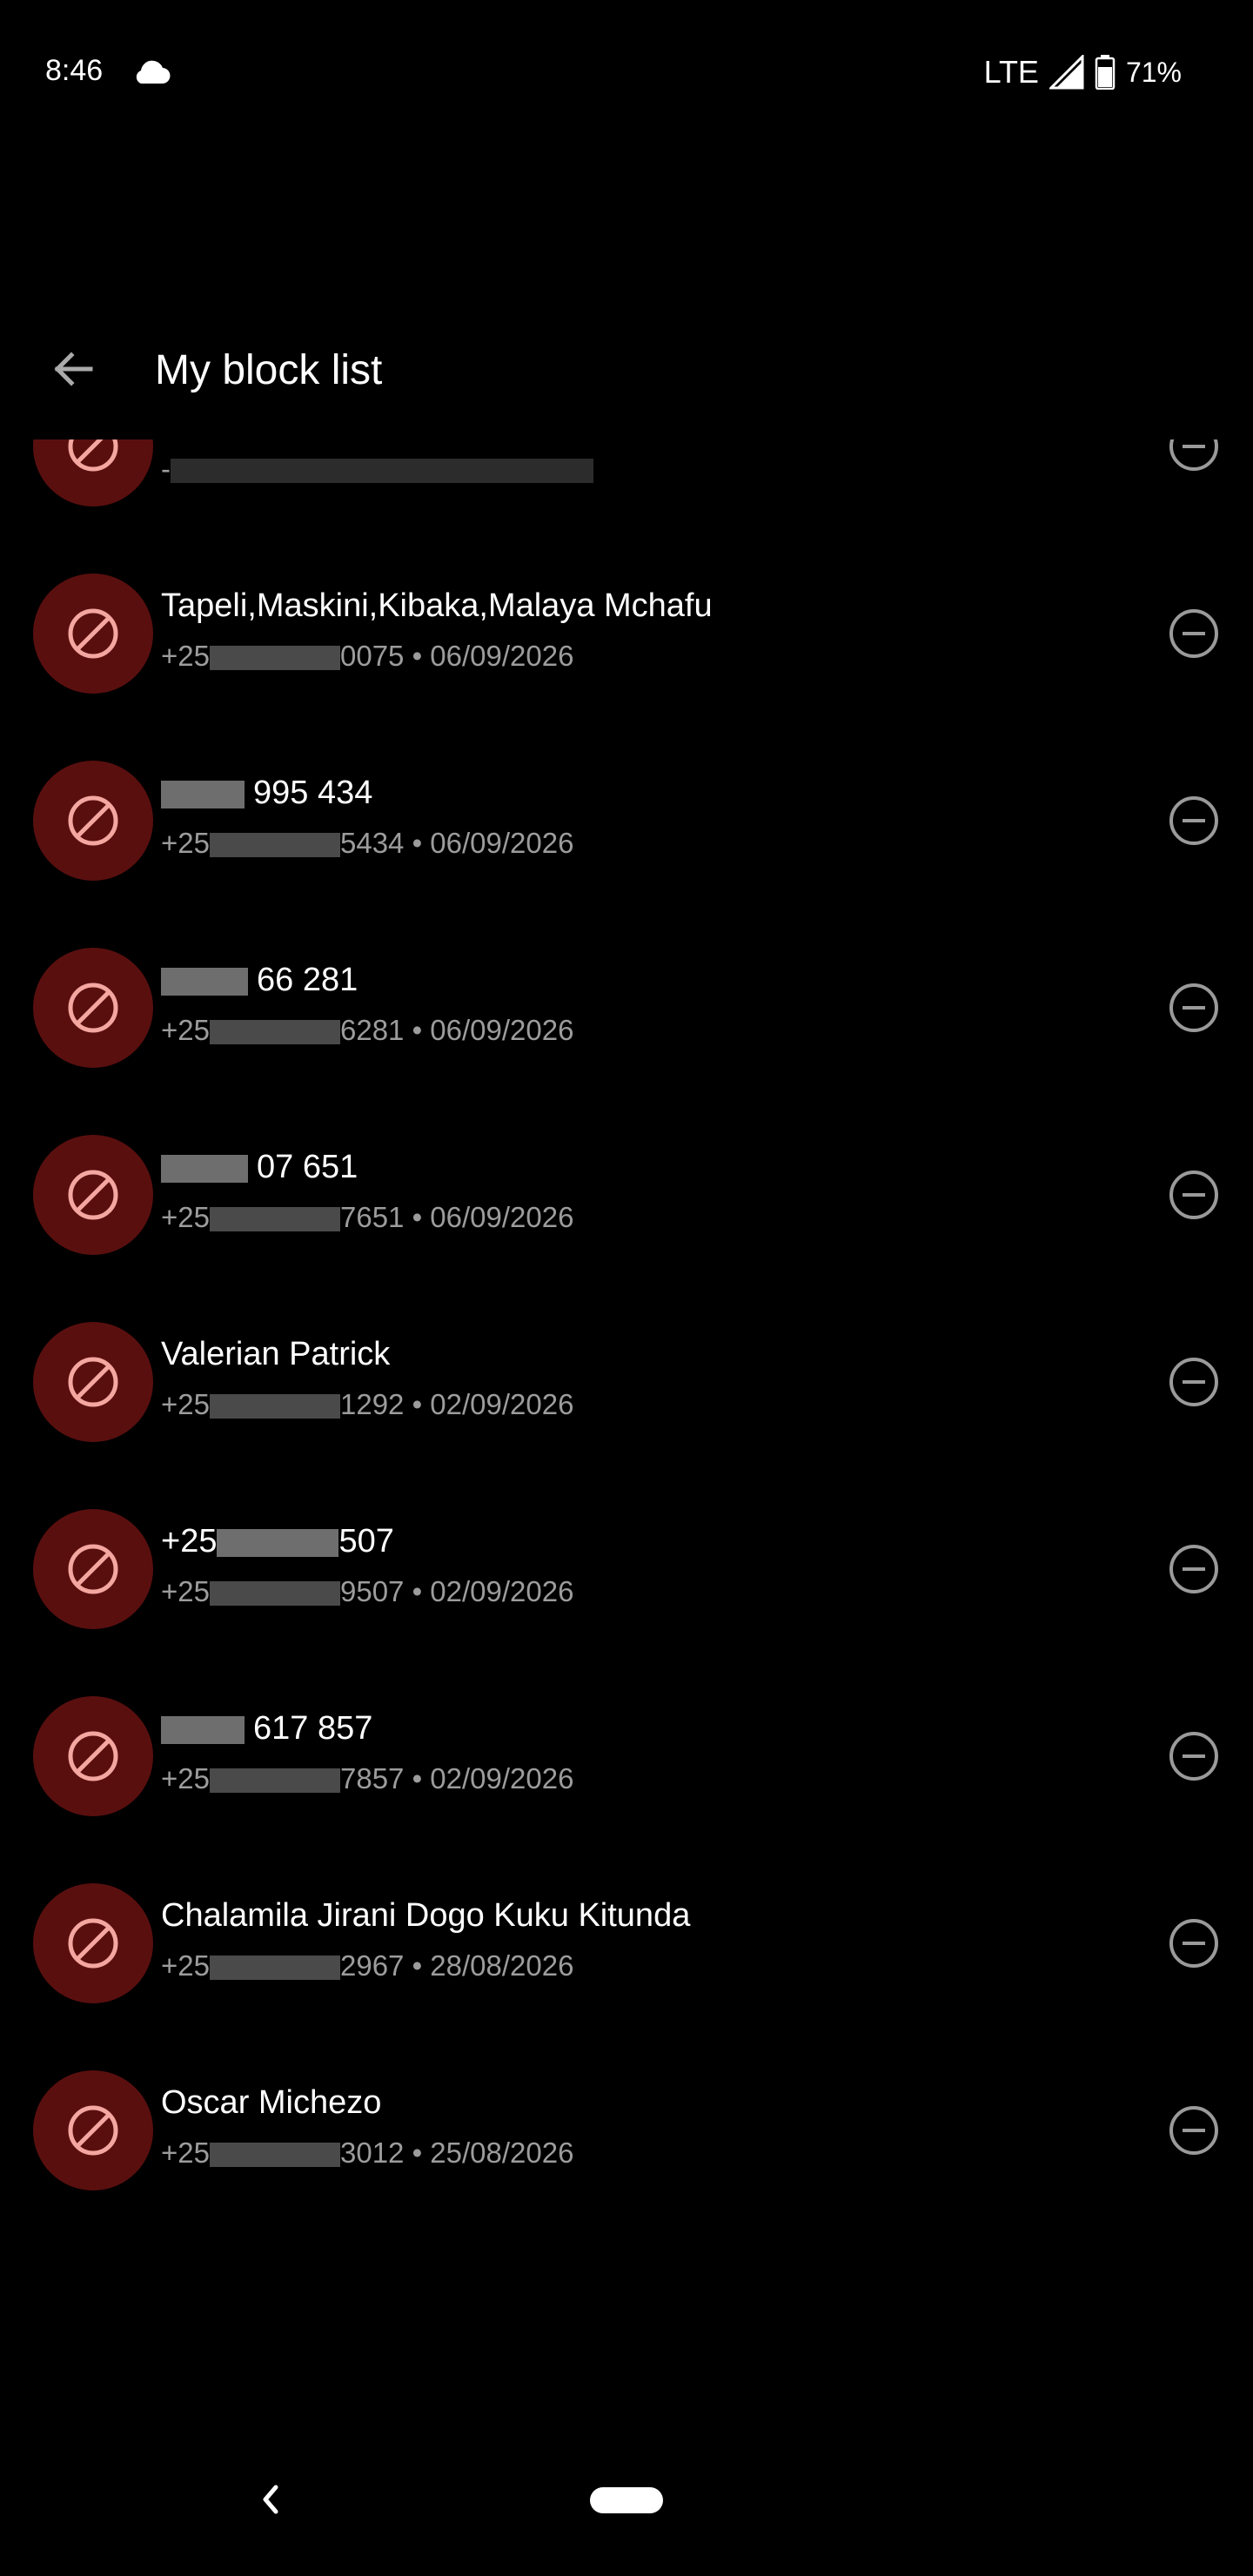 This screenshot has width=1253, height=2576. I want to click on blocked-contact-row: Horror Kkkt-, so click(626, 489).